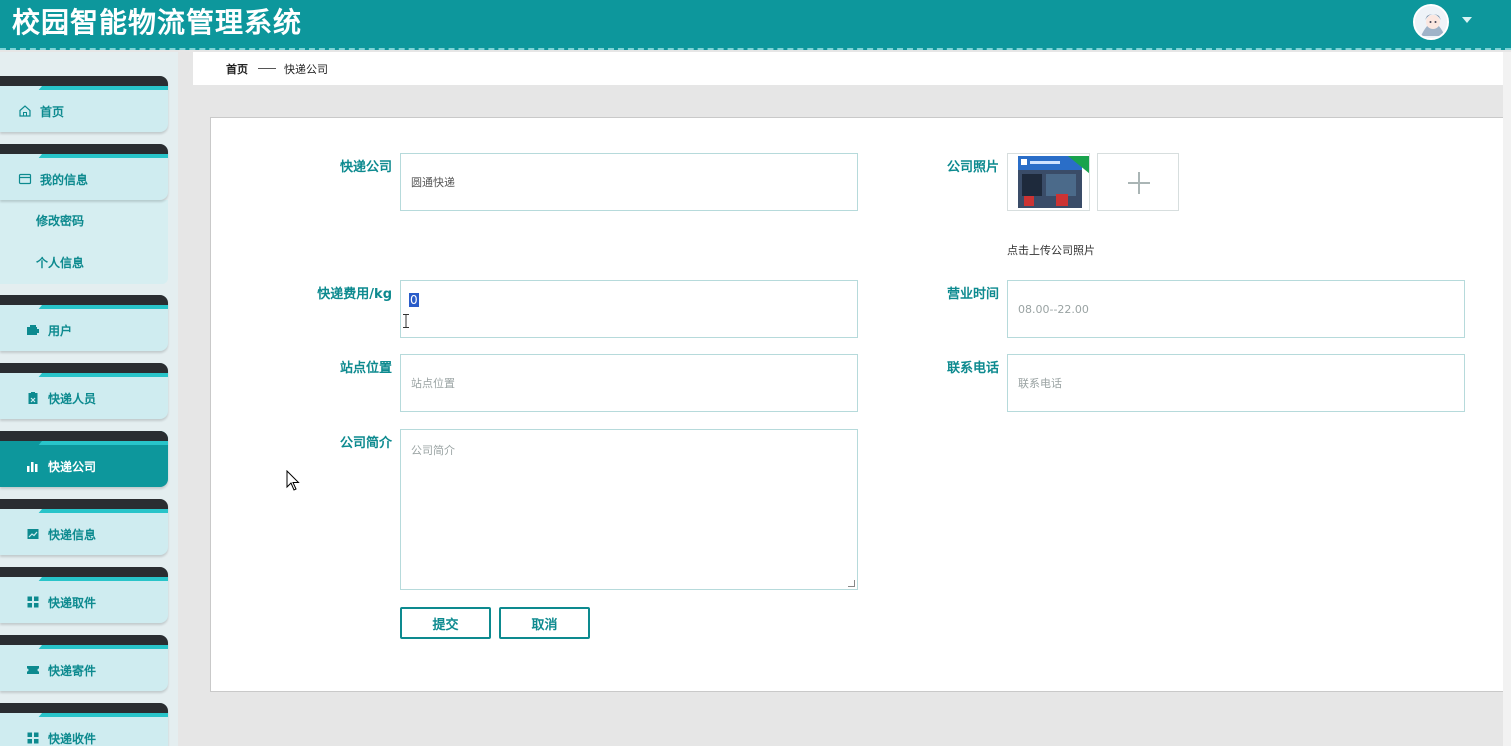 The height and width of the screenshot is (746, 1511). I want to click on sidebar-item-label: 首页, so click(52, 111).